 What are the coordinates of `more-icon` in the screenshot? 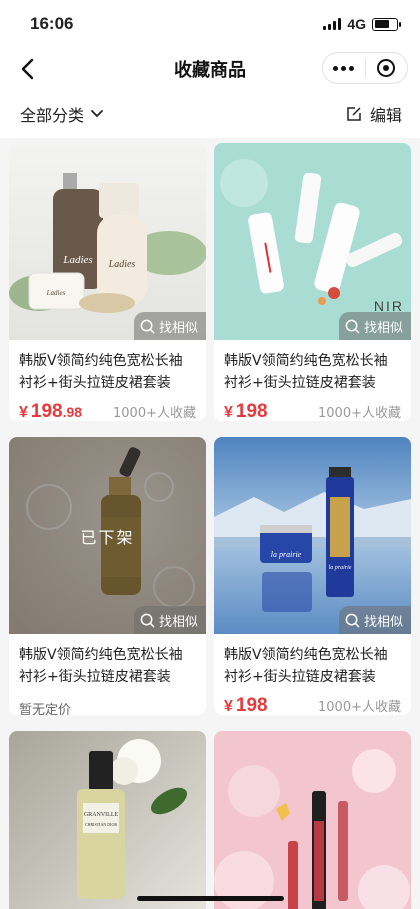 It's located at (344, 68).